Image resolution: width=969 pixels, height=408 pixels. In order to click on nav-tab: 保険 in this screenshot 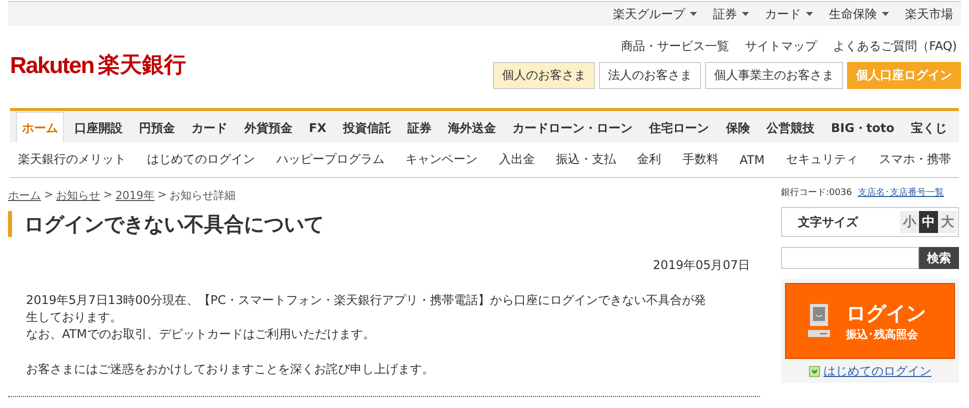, I will do `click(738, 127)`.